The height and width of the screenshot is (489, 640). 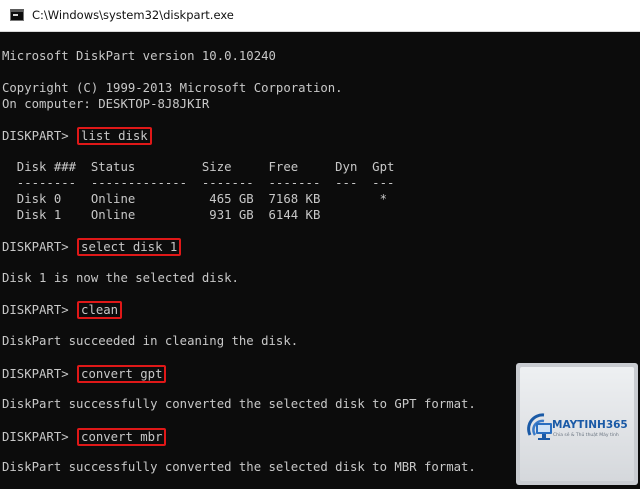 What do you see at coordinates (122, 437) in the screenshot?
I see `command-convert-mbr: convert mbr` at bounding box center [122, 437].